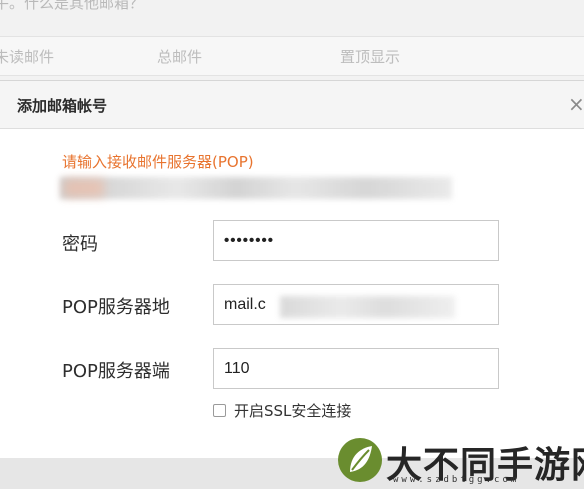 The image size is (584, 500). What do you see at coordinates (292, 56) in the screenshot?
I see `background-tab-bar: 未读邮件 总邮件 置顶显示` at bounding box center [292, 56].